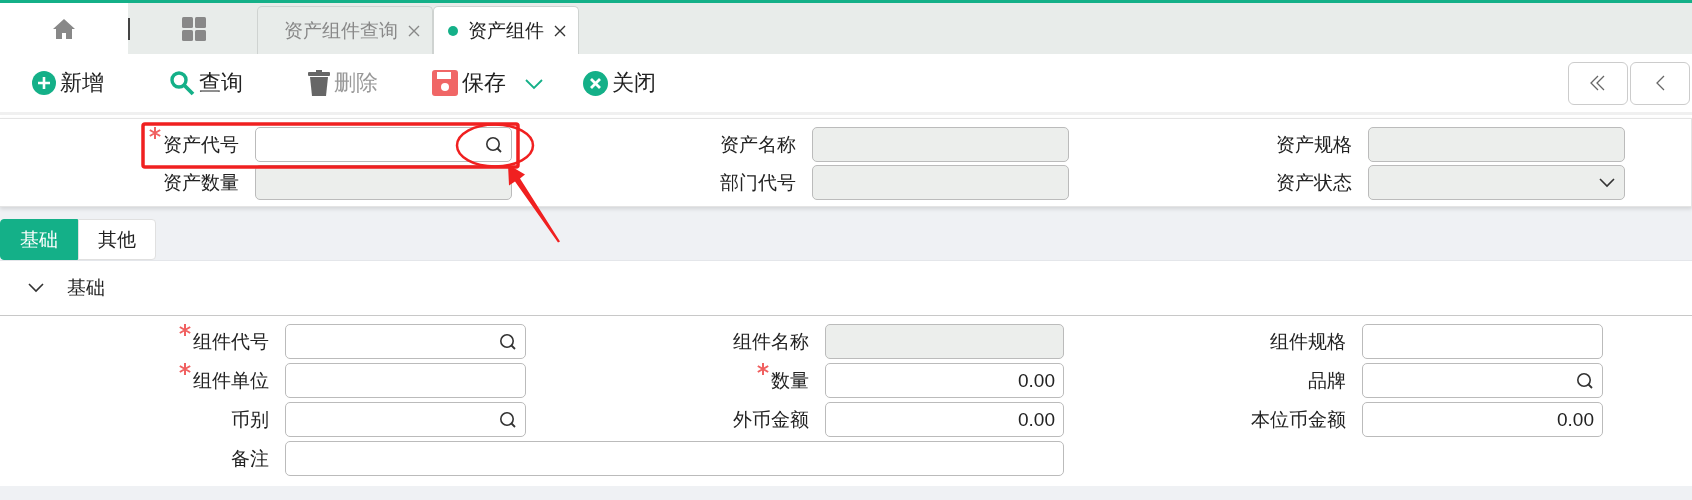  Describe the element at coordinates (231, 341) in the screenshot. I see `field-label: 组件代号` at that location.